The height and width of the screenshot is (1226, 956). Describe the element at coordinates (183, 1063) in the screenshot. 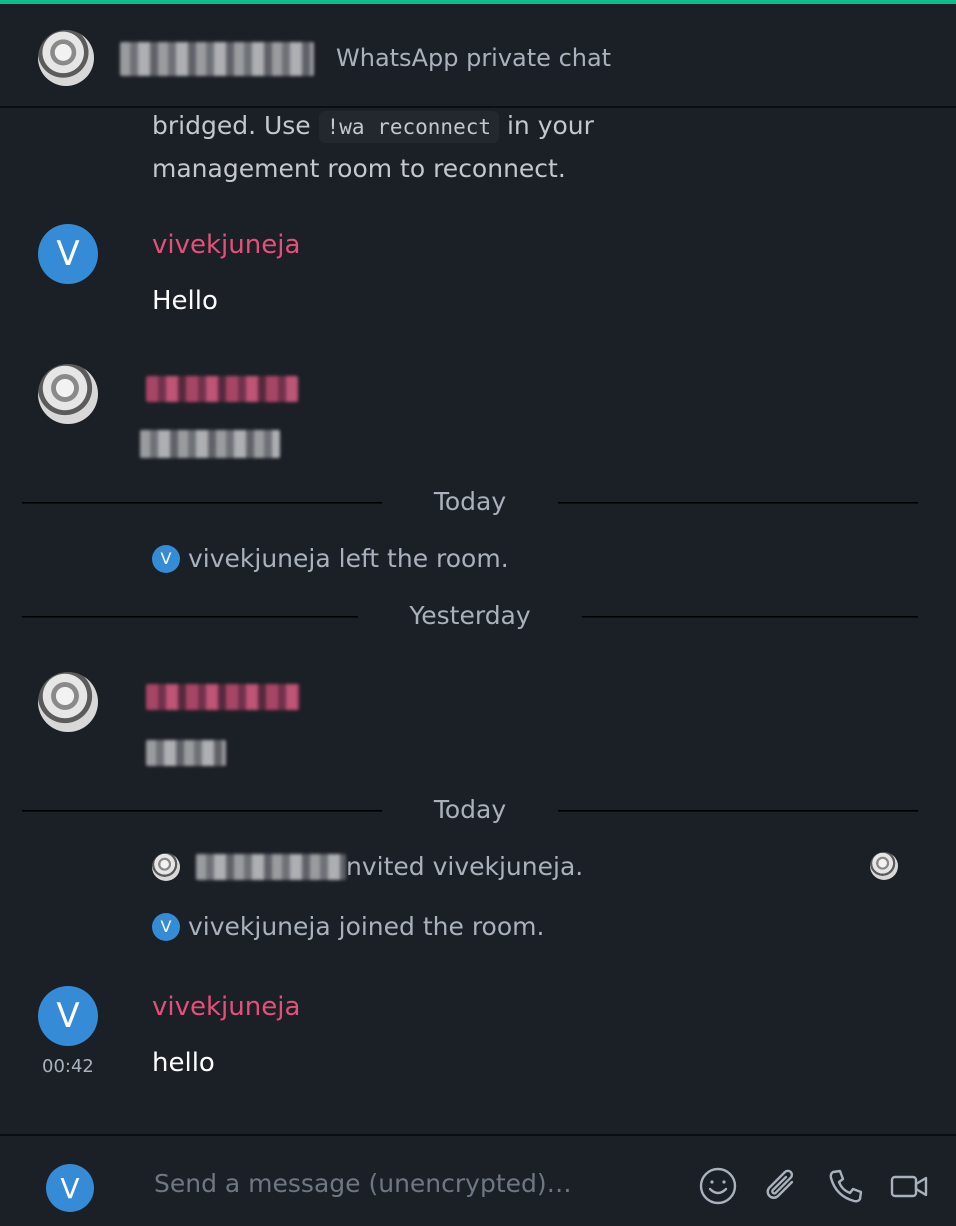

I see `message-body: hello` at that location.